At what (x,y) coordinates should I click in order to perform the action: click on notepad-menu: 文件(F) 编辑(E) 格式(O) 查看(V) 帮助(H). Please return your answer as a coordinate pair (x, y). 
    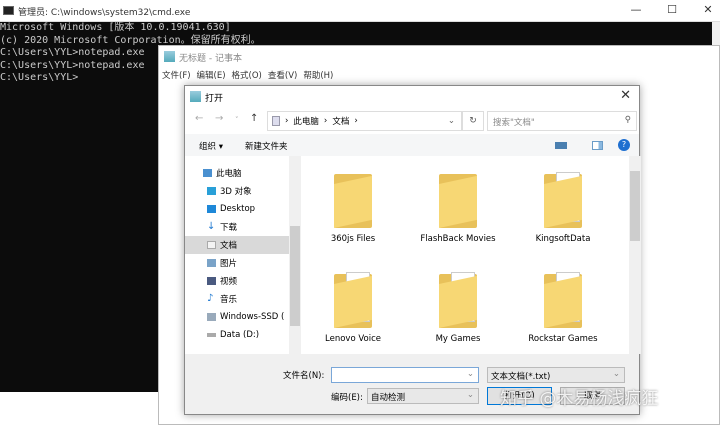
    Looking at the image, I should click on (247, 75).